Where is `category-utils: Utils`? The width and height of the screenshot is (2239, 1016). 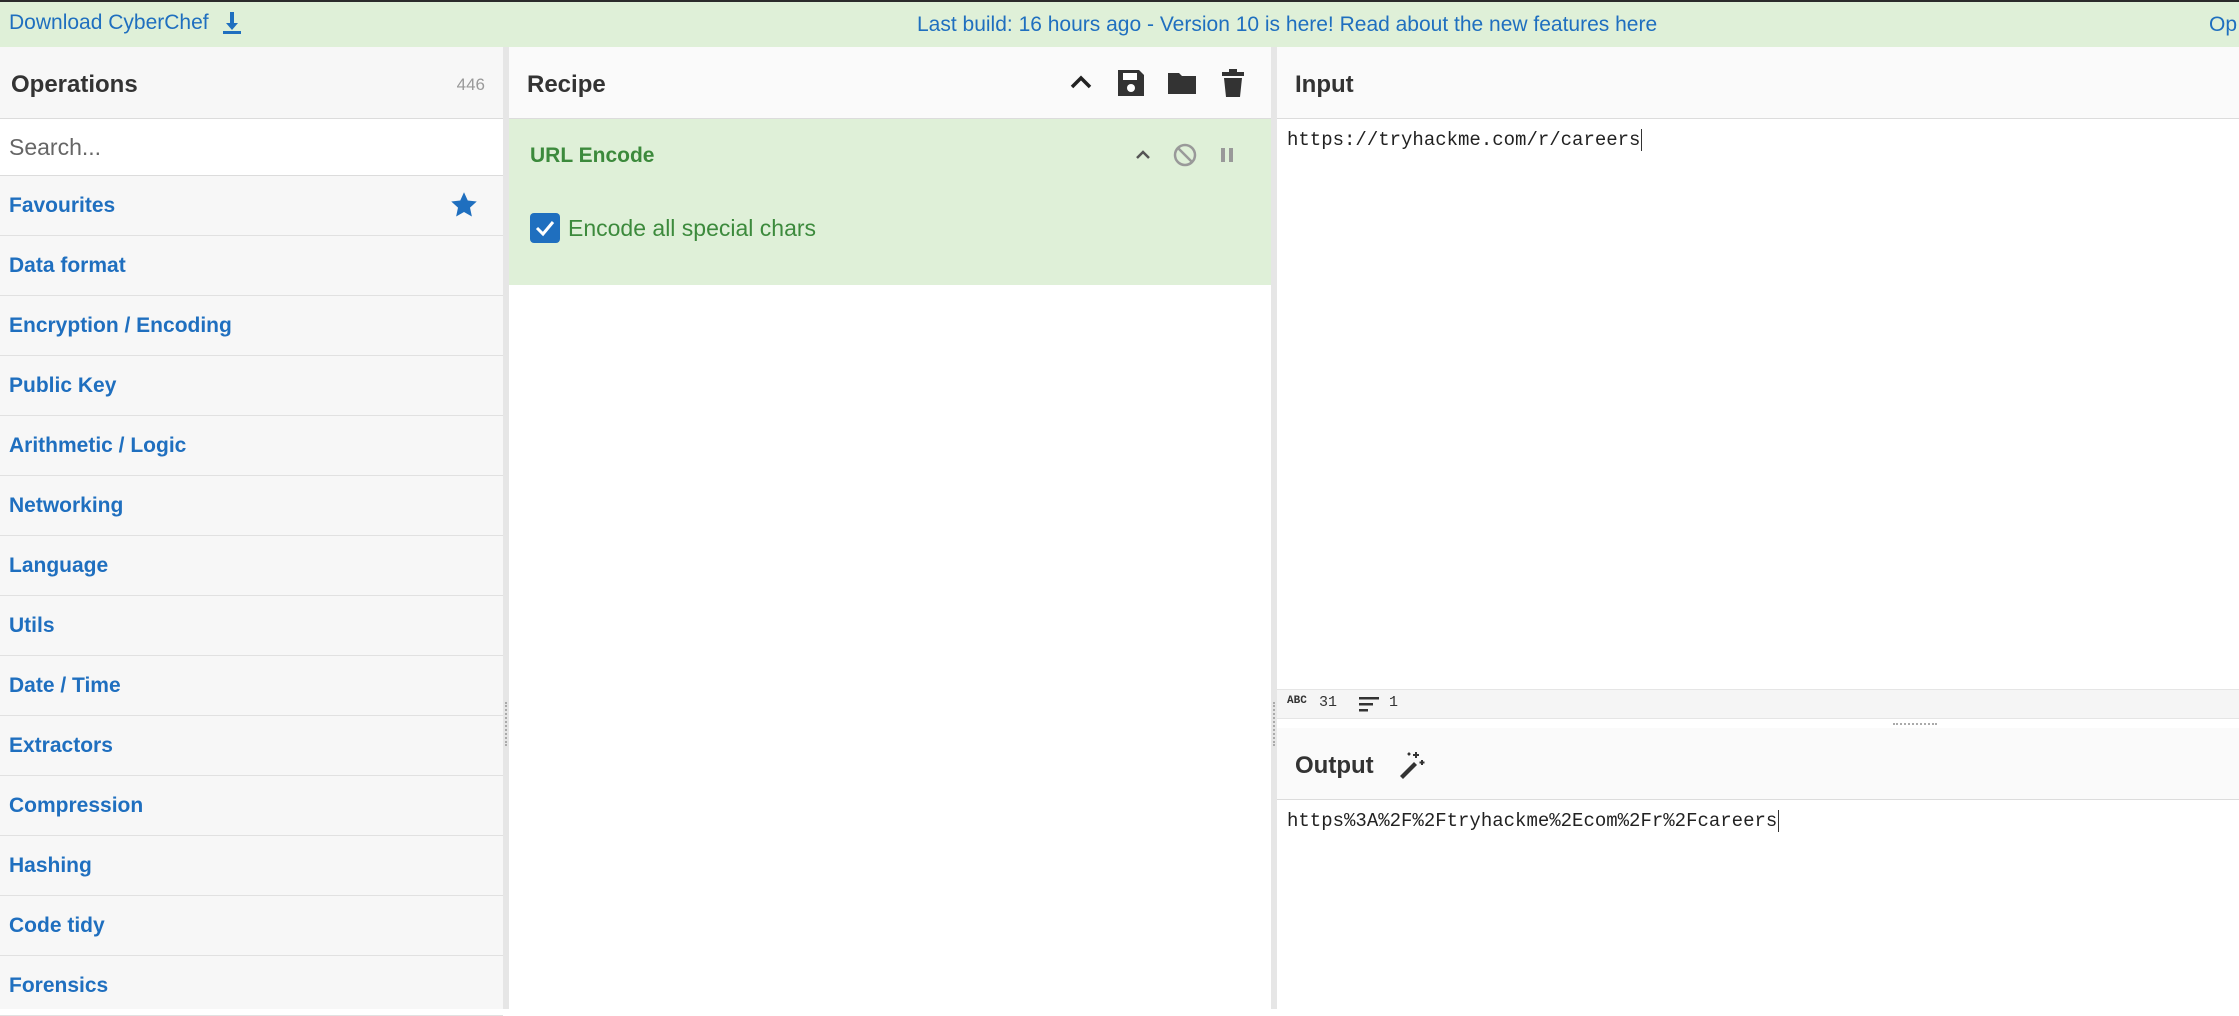 category-utils: Utils is located at coordinates (251, 626).